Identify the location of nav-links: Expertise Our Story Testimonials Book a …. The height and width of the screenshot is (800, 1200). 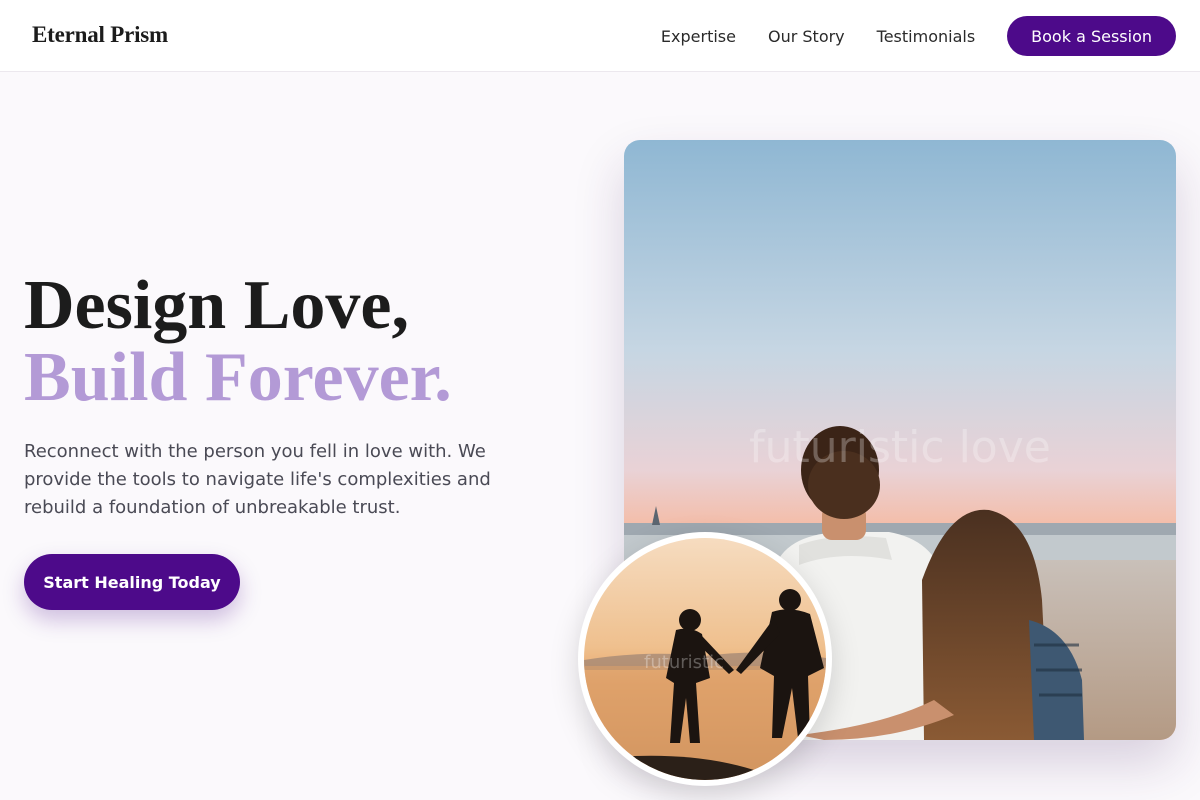
(918, 36).